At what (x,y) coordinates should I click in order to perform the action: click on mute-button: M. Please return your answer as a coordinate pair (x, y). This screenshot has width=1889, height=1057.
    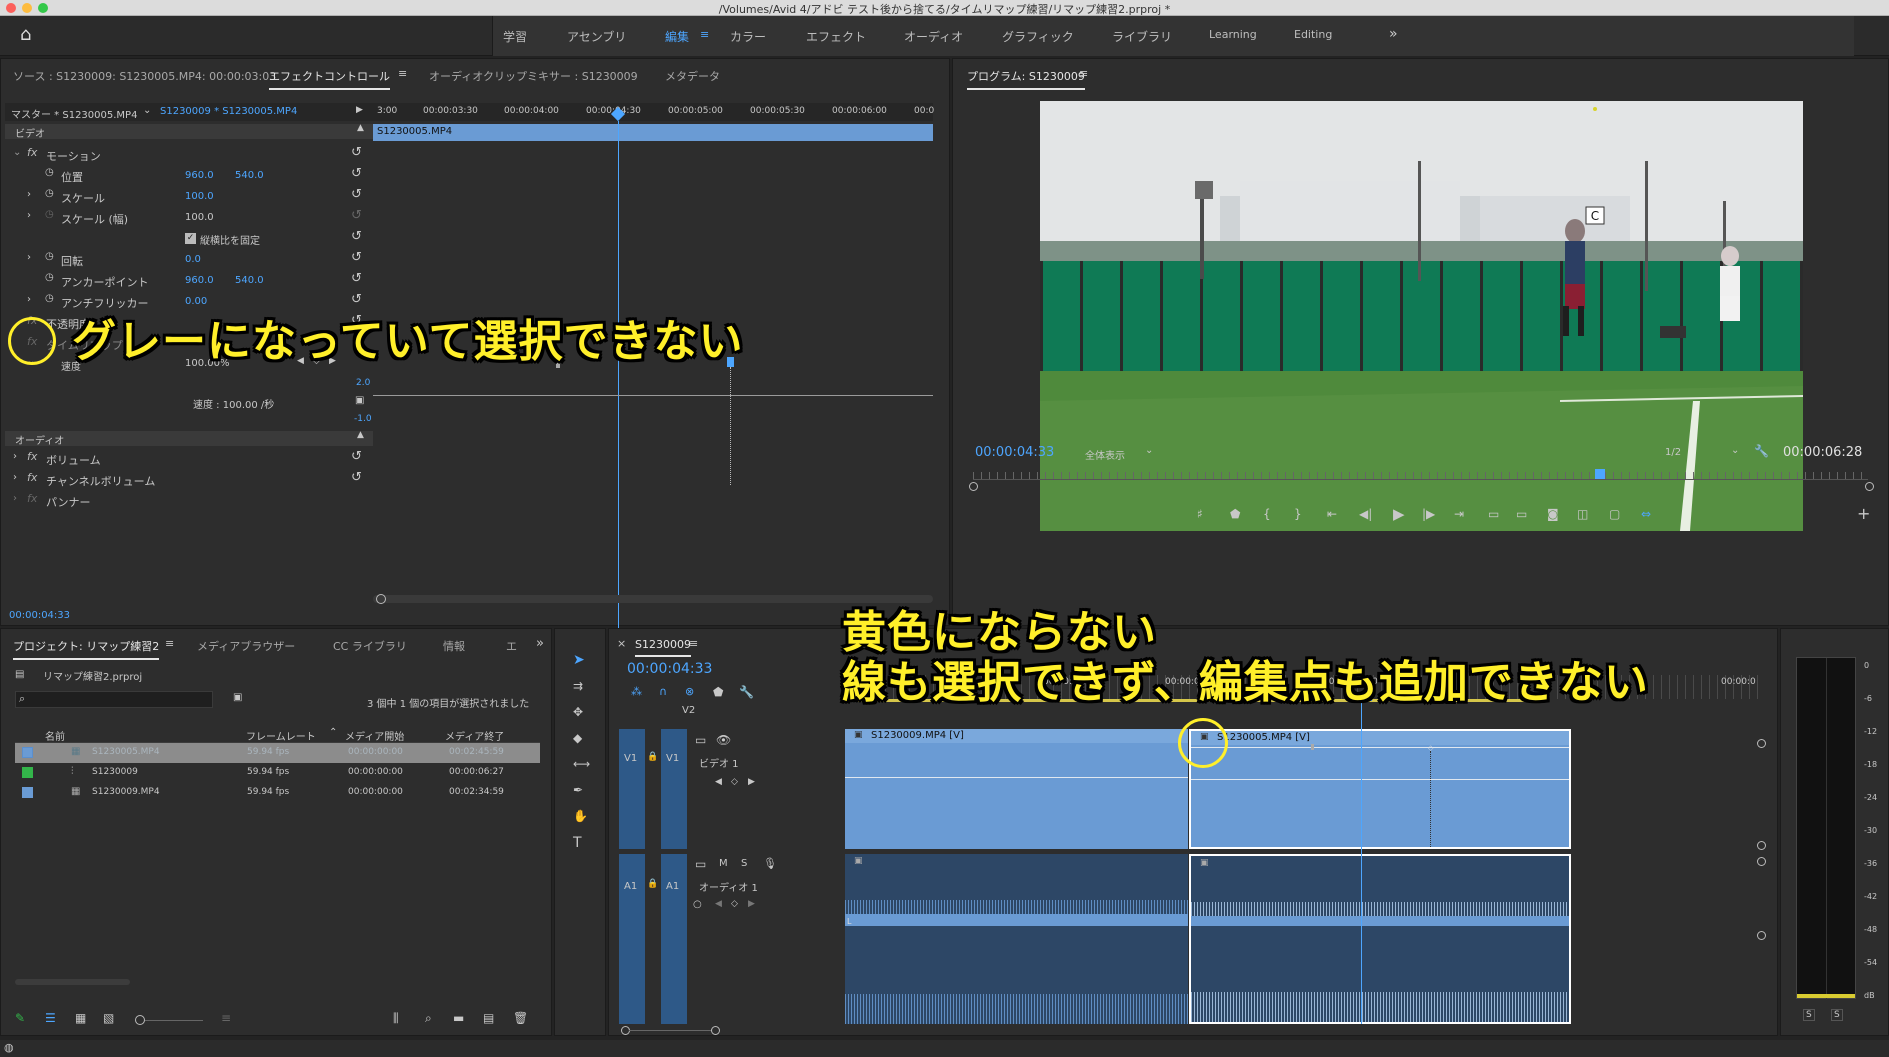
    Looking at the image, I should click on (723, 863).